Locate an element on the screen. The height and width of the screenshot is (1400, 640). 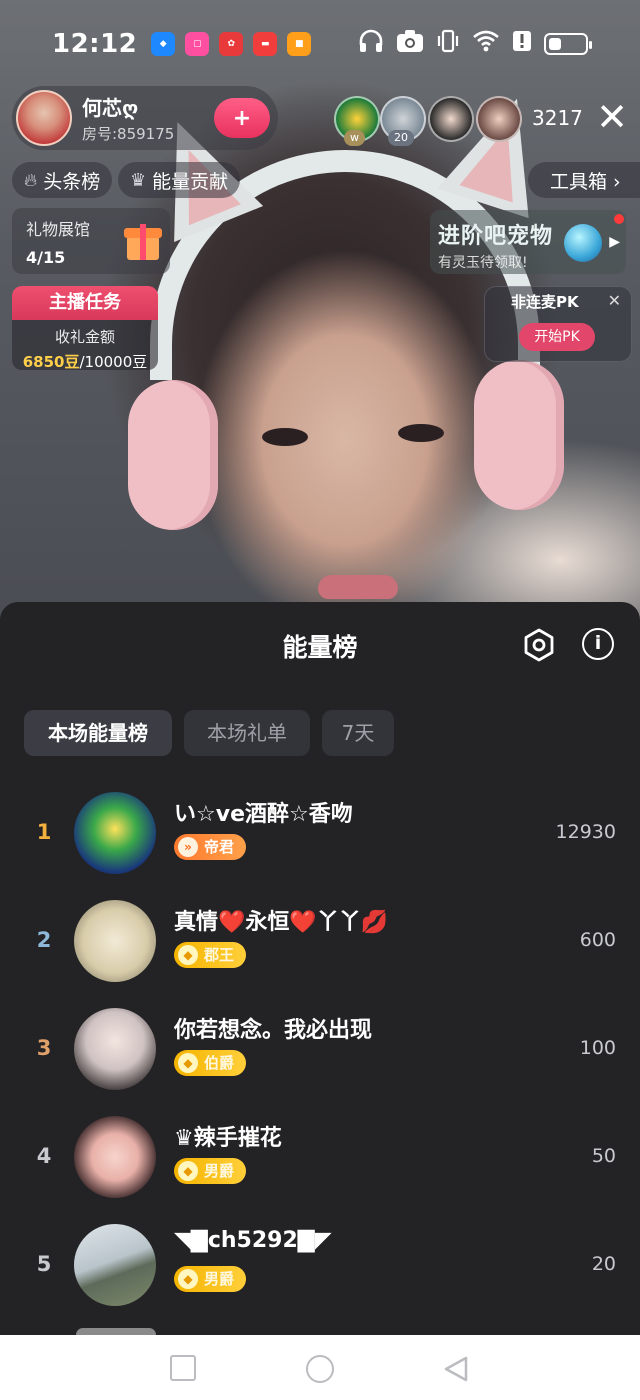
tab-session-gifts: 本场礼单 is located at coordinates (247, 733).